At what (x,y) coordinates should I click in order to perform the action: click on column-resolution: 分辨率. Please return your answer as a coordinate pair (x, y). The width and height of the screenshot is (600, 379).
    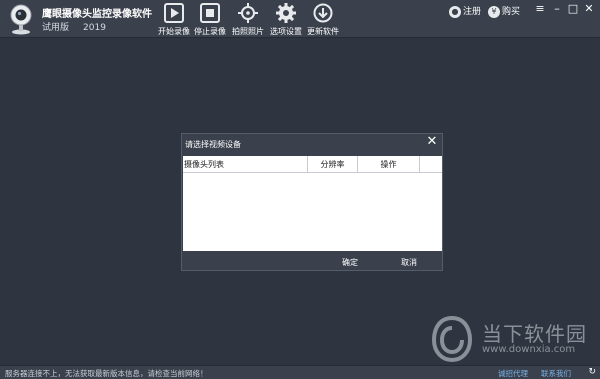
    Looking at the image, I should click on (333, 164).